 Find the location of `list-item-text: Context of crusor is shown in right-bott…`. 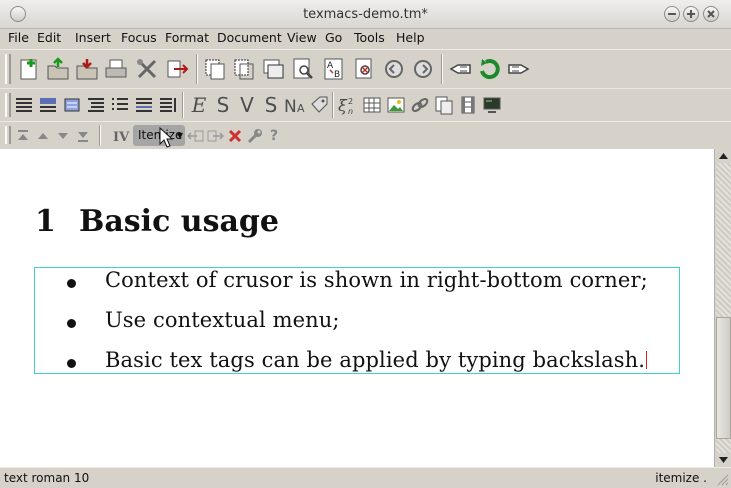

list-item-text: Context of crusor is shown in right-bott… is located at coordinates (376, 280).